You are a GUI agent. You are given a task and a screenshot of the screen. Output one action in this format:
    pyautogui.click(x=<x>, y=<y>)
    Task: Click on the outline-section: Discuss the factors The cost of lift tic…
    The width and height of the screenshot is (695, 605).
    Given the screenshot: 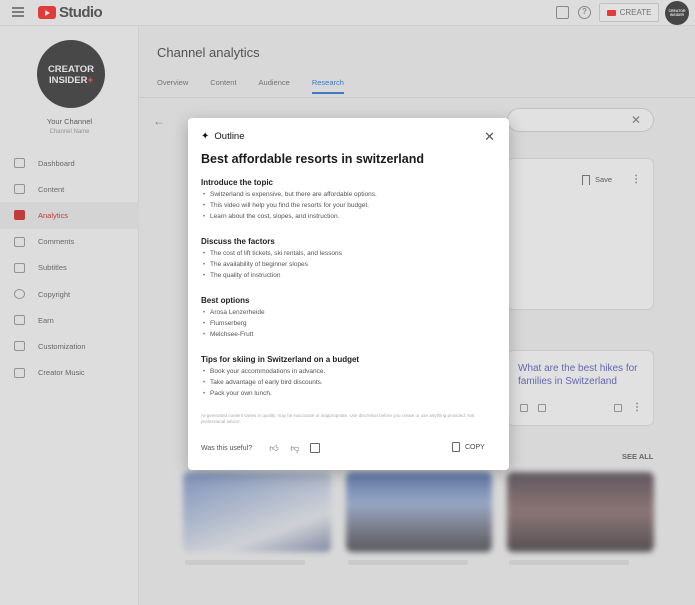 What is the action you would take?
    pyautogui.click(x=346, y=259)
    